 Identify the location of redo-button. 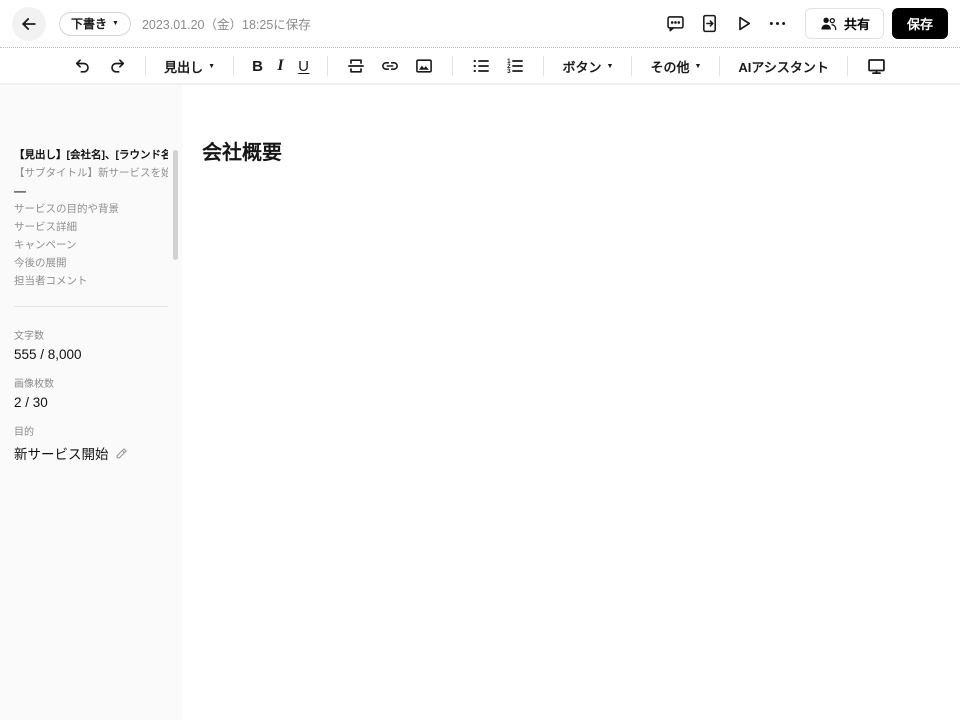
(117, 66).